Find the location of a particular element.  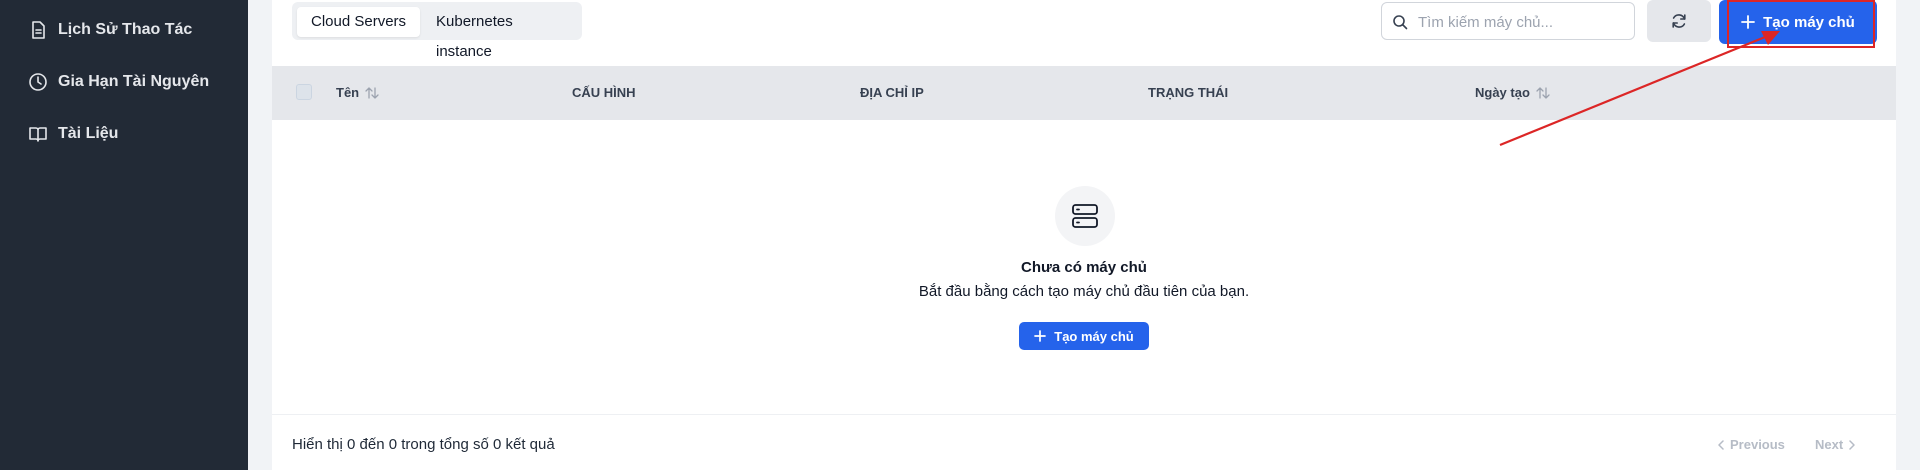

next-page-button: Next is located at coordinates (1835, 444).